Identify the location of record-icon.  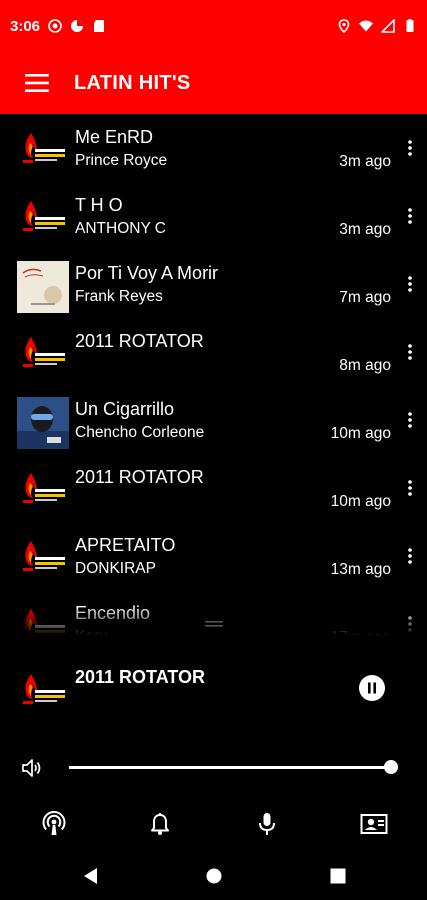
(55, 26).